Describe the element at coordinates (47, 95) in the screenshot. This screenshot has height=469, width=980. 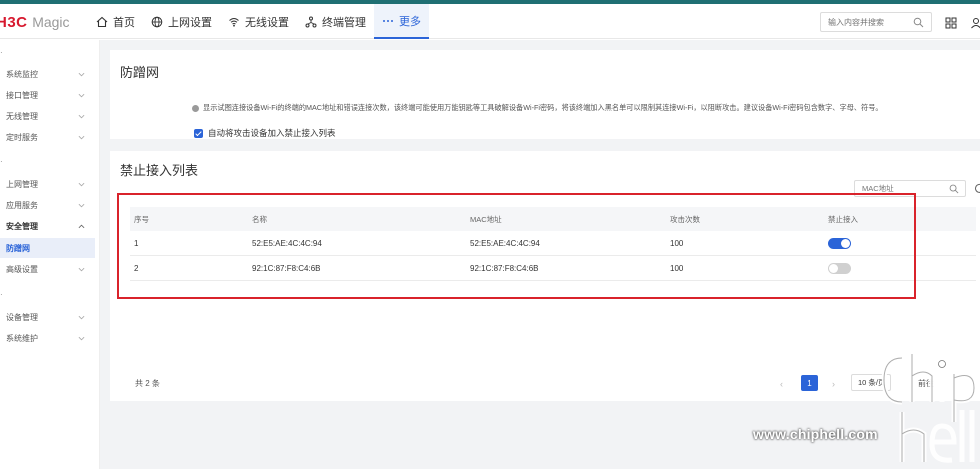
I see `sidebar-item-interface: 接口管理` at that location.